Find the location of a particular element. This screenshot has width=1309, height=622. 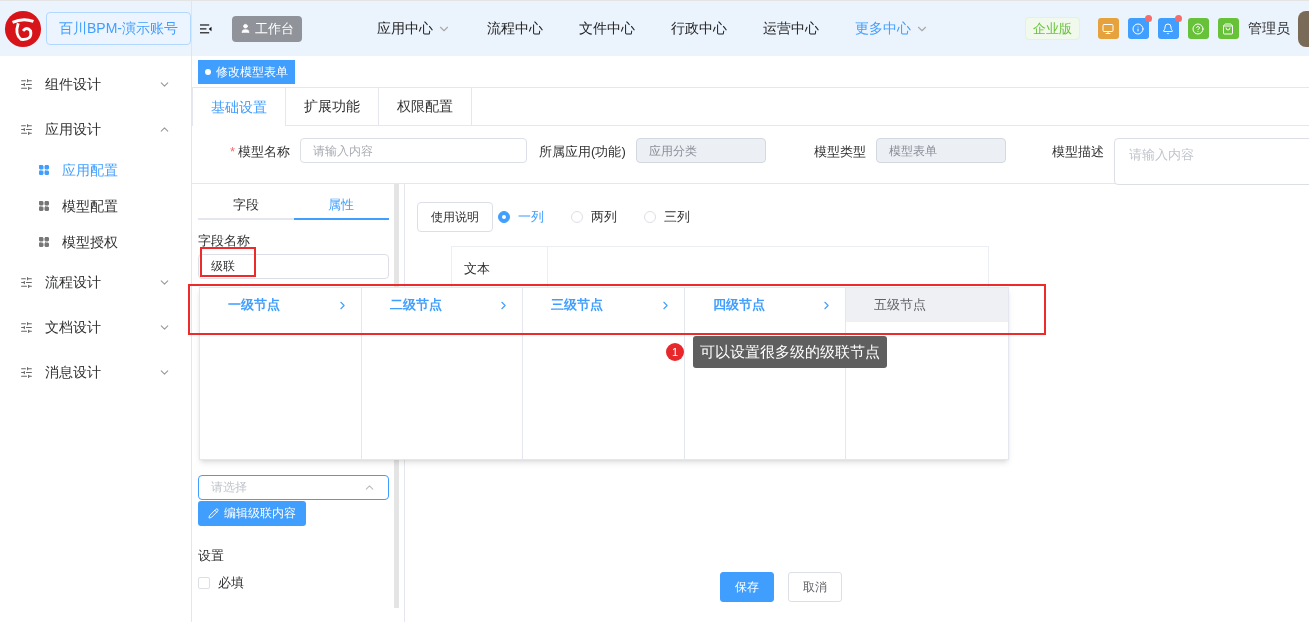

radio-label: 三列 is located at coordinates (677, 217).